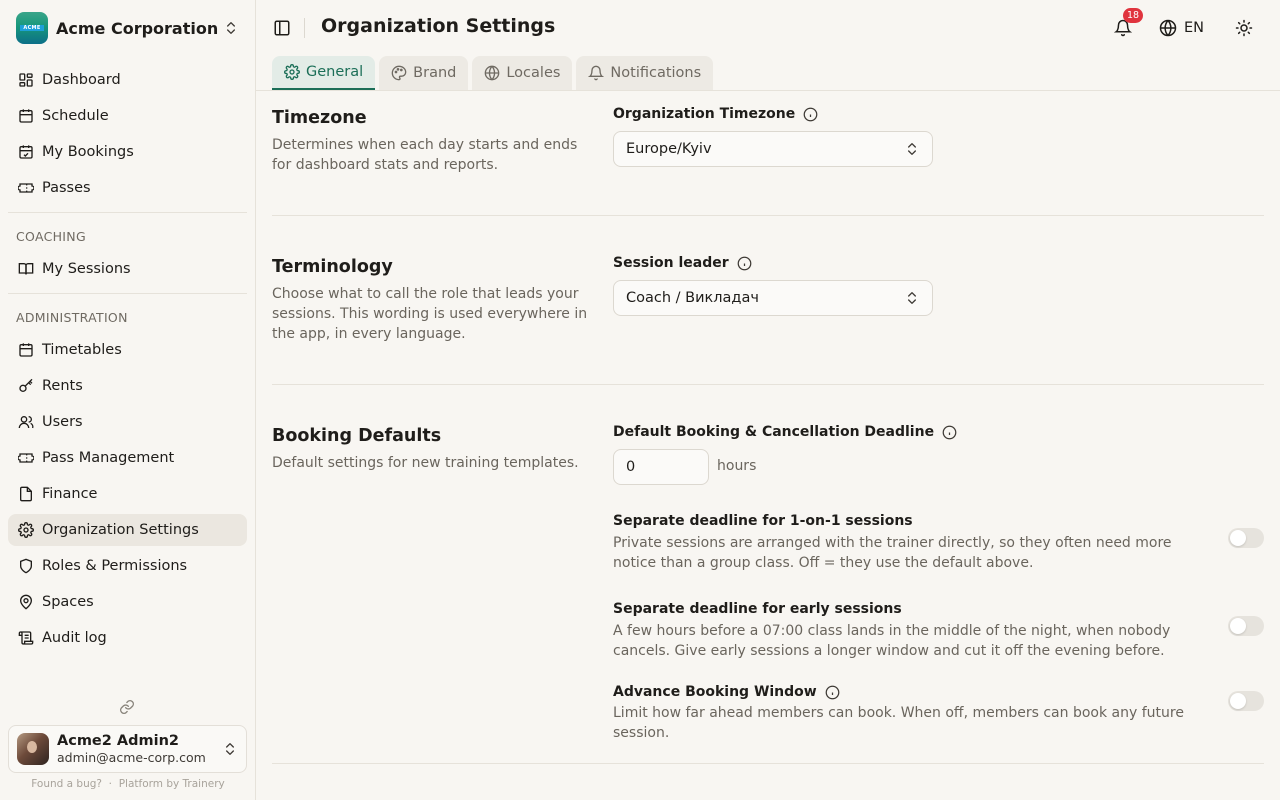 The width and height of the screenshot is (1280, 800). I want to click on sidebar-item-finance: Finance, so click(127, 494).